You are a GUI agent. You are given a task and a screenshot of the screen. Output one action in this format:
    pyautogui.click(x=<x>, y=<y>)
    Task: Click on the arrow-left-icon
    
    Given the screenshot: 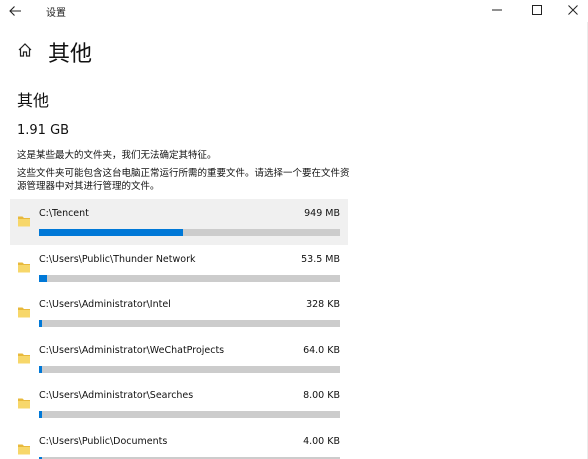 What is the action you would take?
    pyautogui.click(x=15, y=11)
    